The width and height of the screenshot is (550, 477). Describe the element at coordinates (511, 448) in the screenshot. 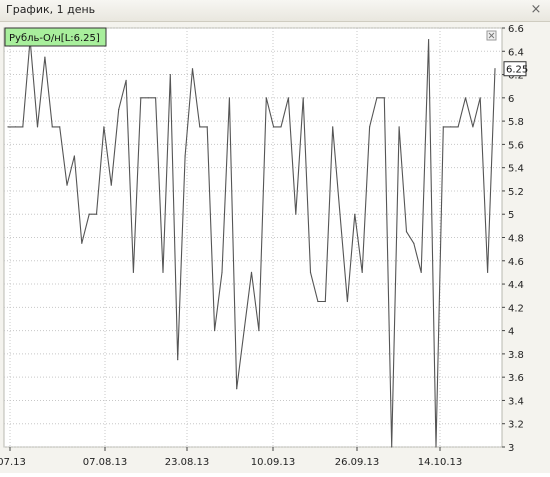

I see `y-tick-label: 3` at that location.